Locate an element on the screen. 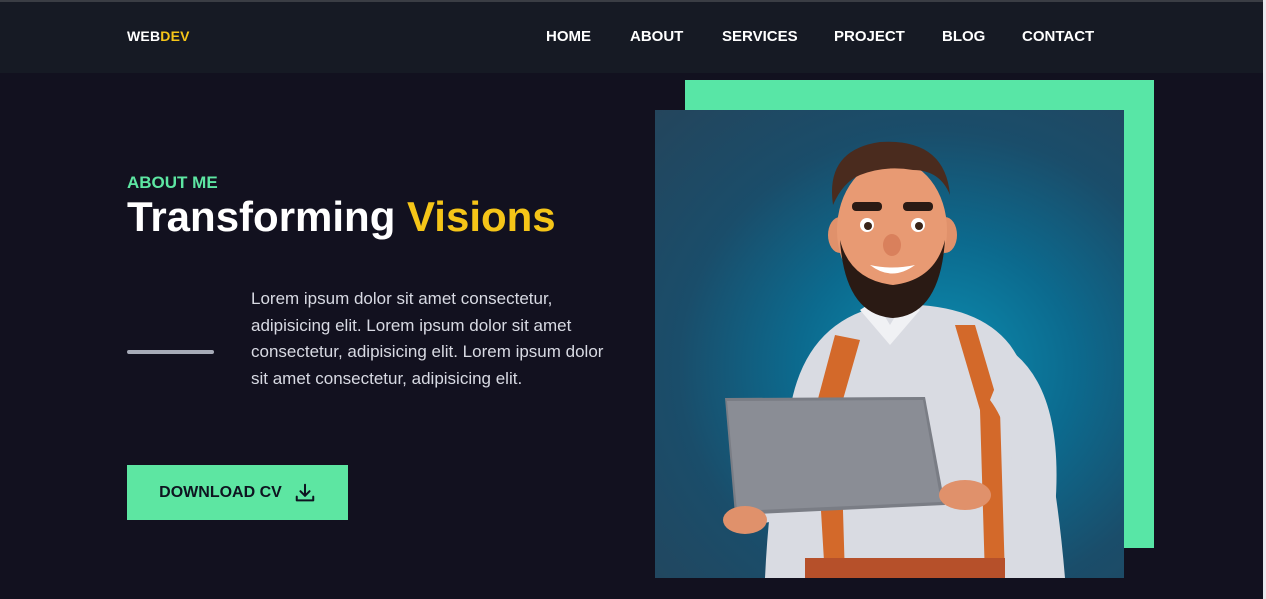  hero-title-main: Transforming is located at coordinates (261, 216).